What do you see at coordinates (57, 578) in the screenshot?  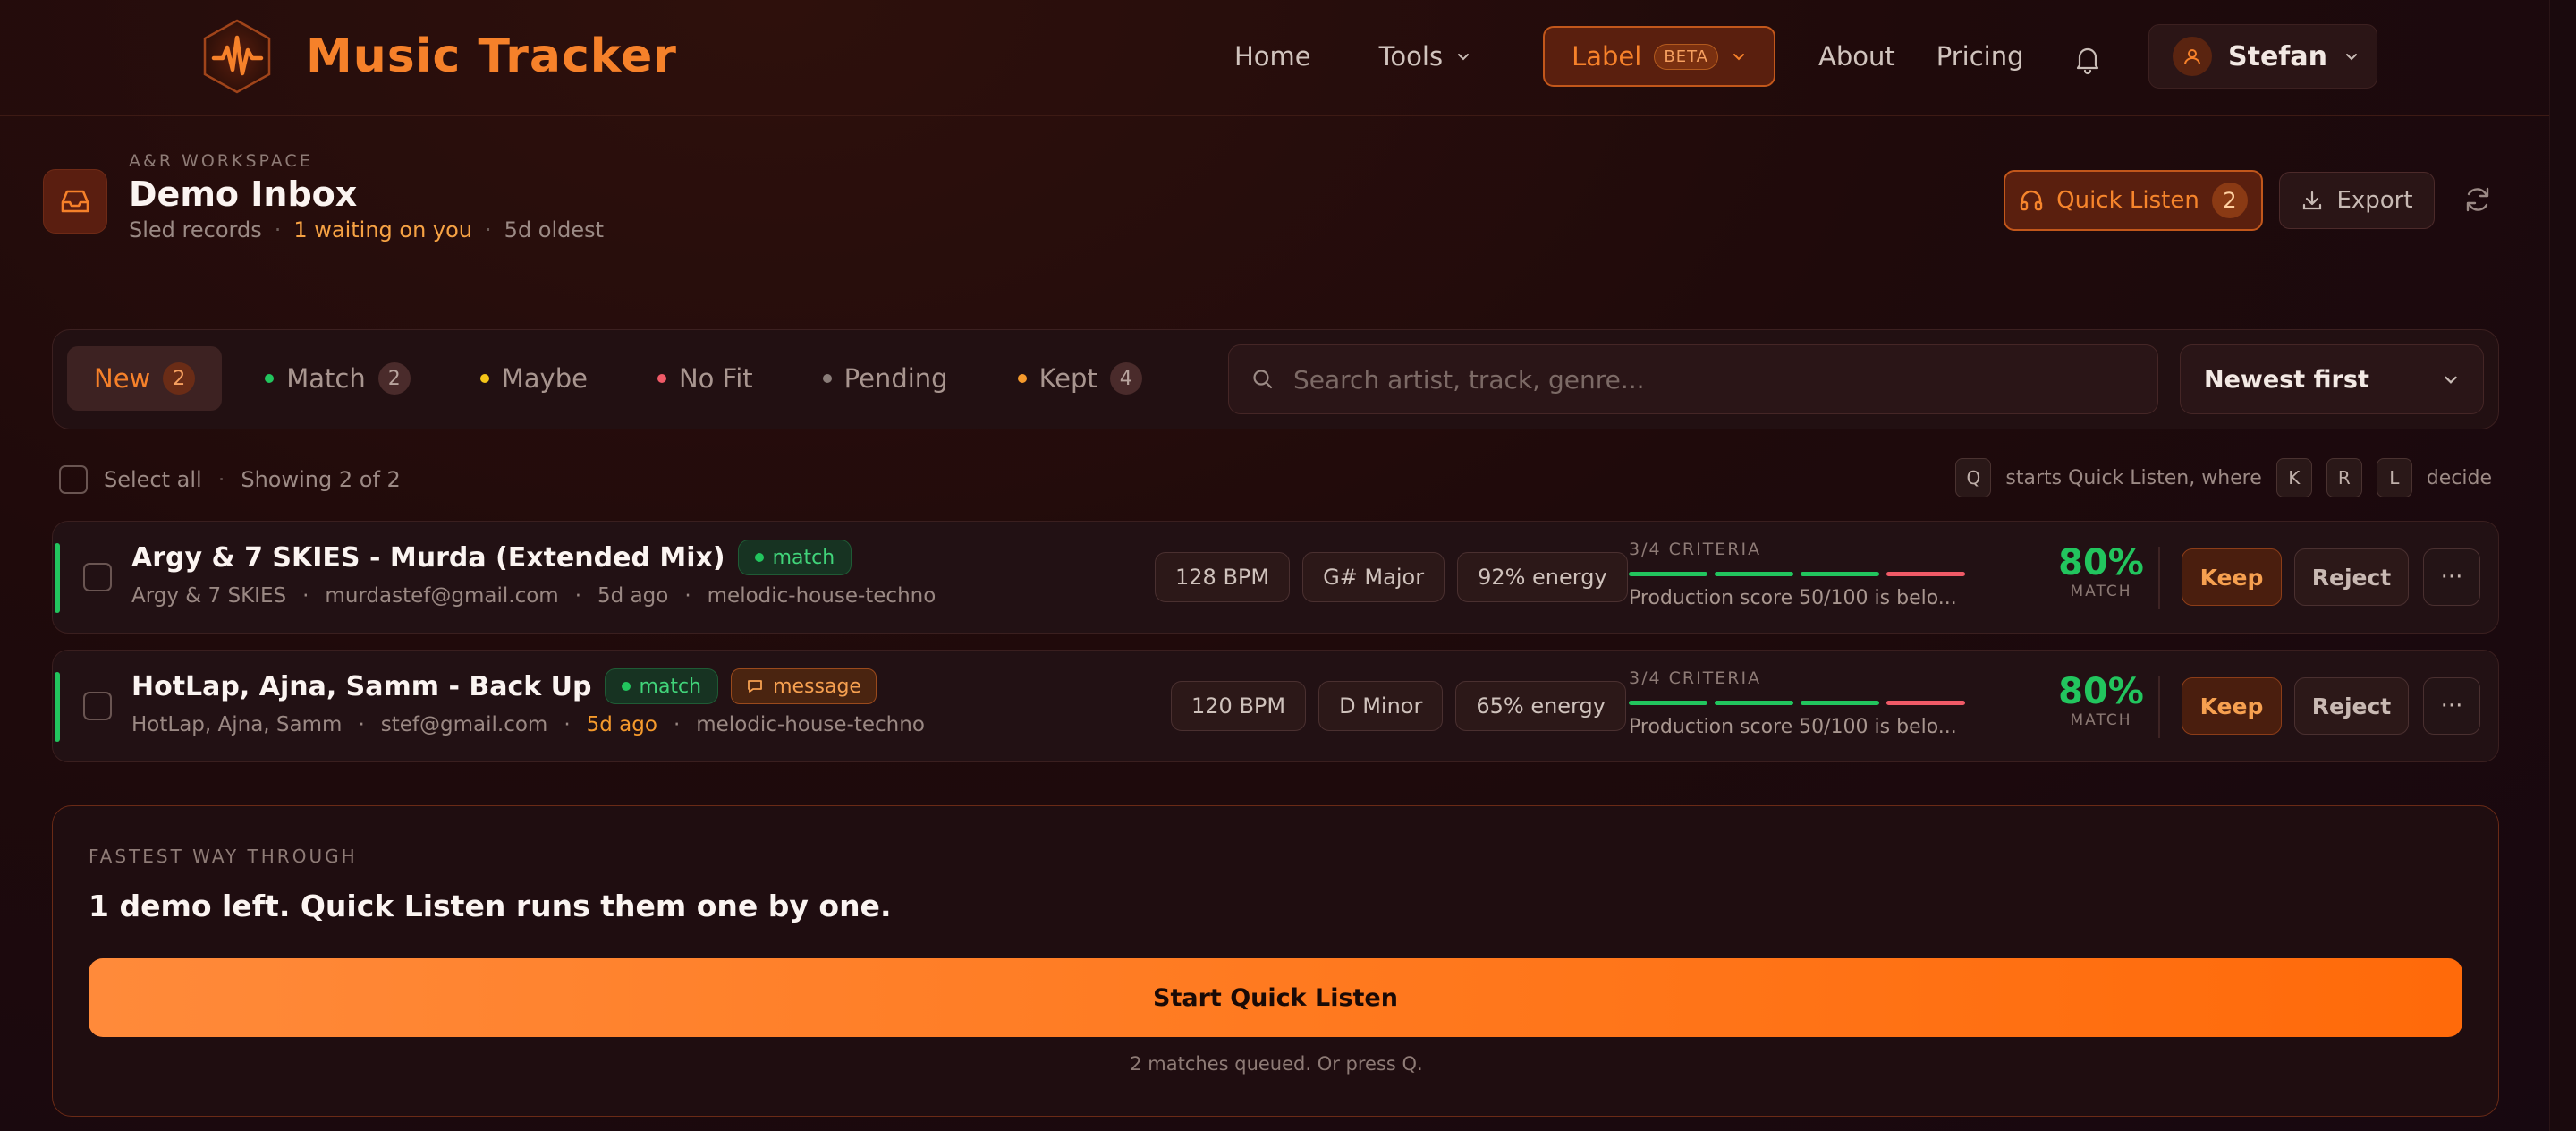 I see `match-indicator-bar` at bounding box center [57, 578].